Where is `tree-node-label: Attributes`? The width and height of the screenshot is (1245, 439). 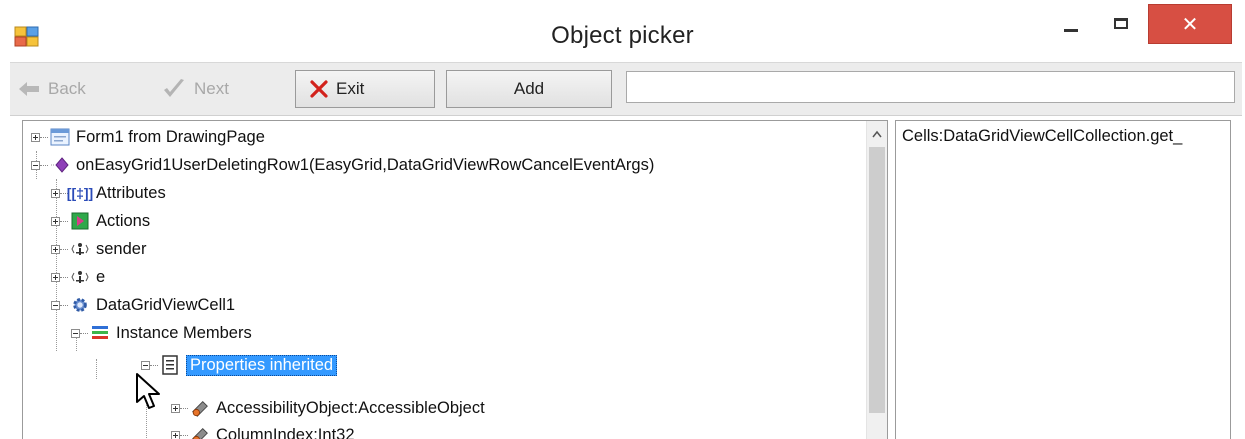
tree-node-label: Attributes is located at coordinates (131, 192).